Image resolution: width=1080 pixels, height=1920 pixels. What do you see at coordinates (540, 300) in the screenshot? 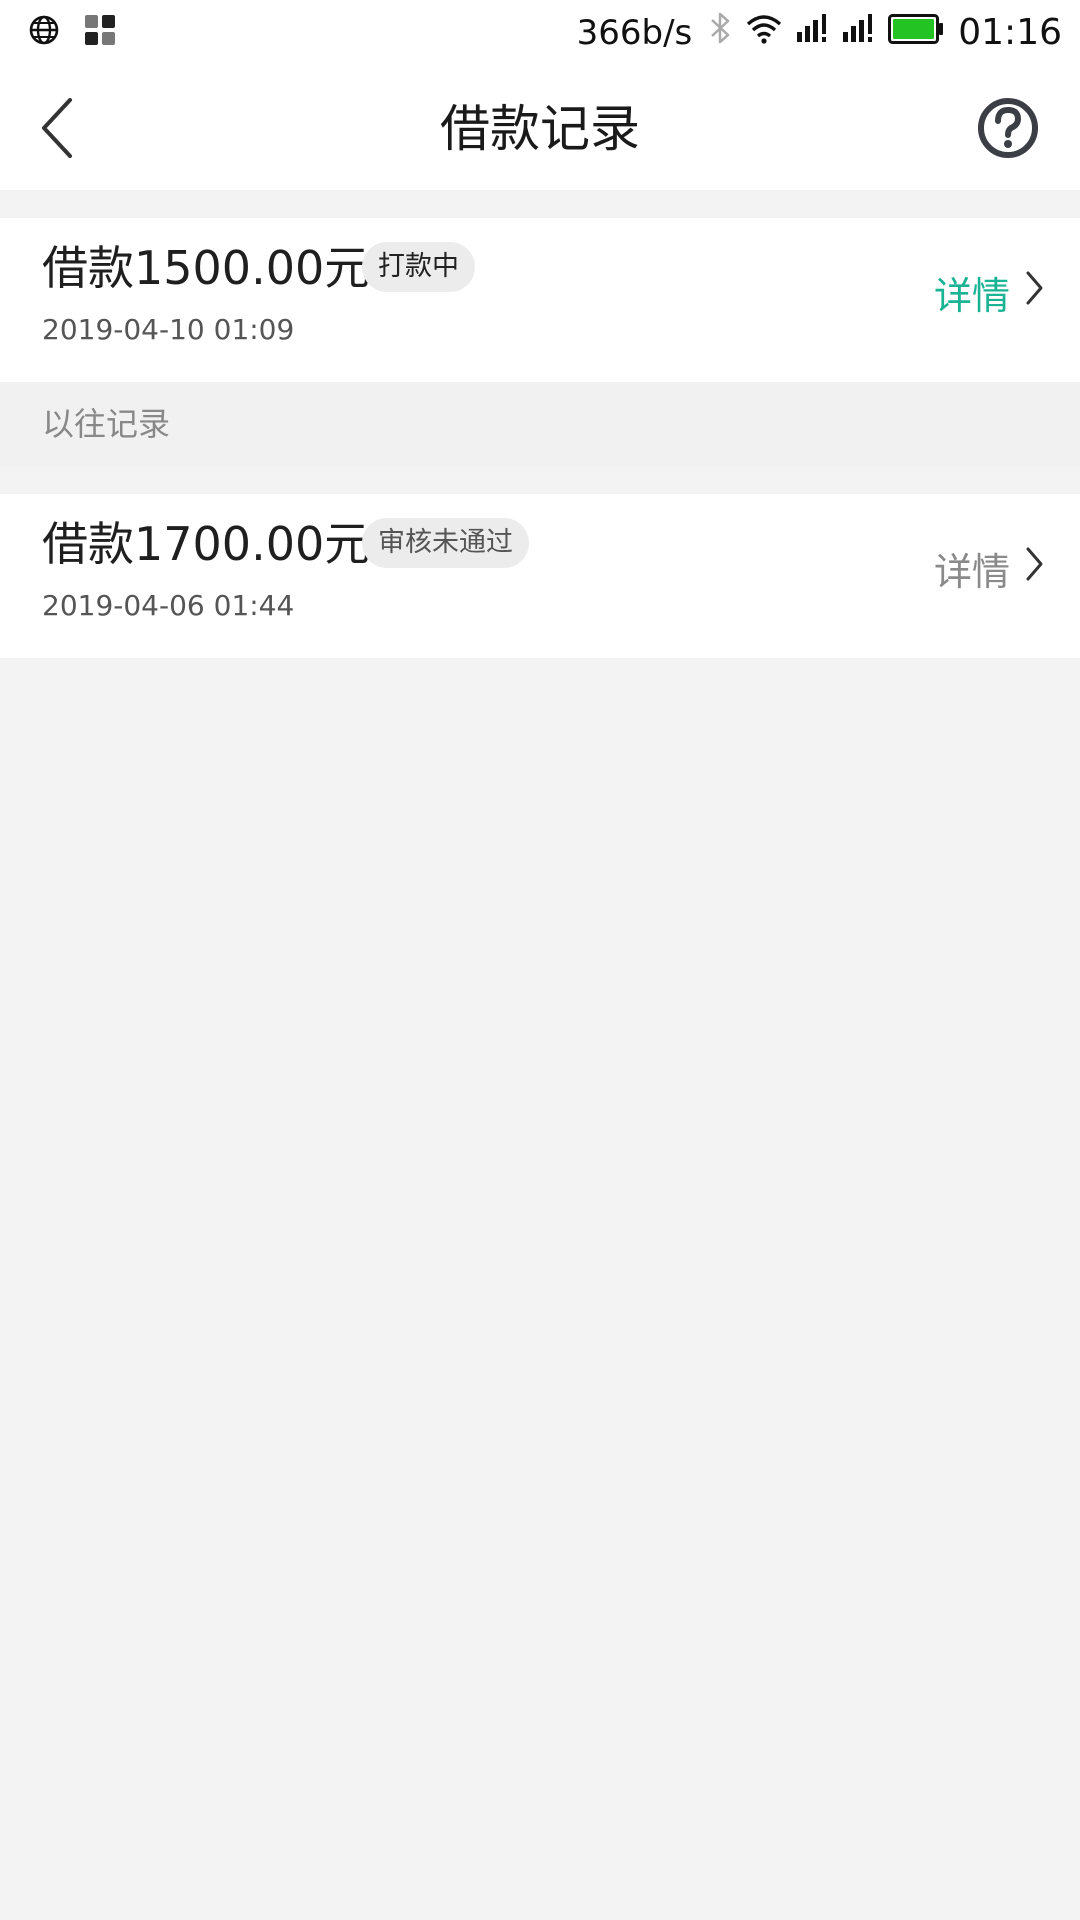
I see `loan-record-current: 借款1500.00元 打款中 2019-04-10 01:09 详情` at bounding box center [540, 300].